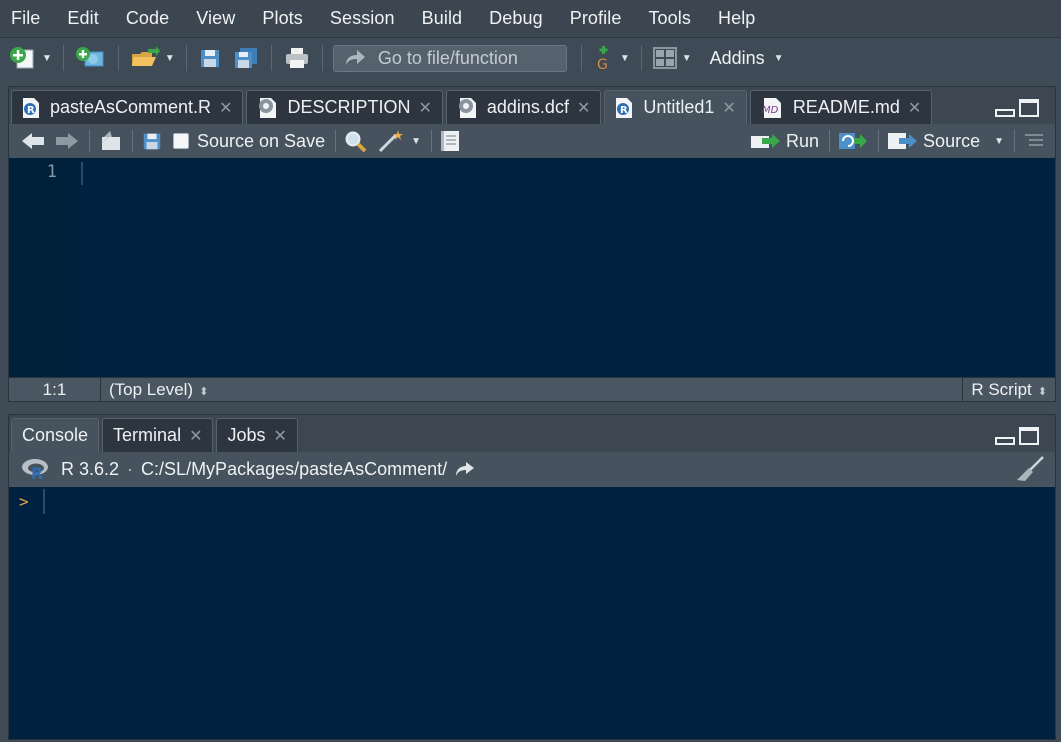 This screenshot has width=1061, height=742. I want to click on outline-icon, so click(1034, 140).